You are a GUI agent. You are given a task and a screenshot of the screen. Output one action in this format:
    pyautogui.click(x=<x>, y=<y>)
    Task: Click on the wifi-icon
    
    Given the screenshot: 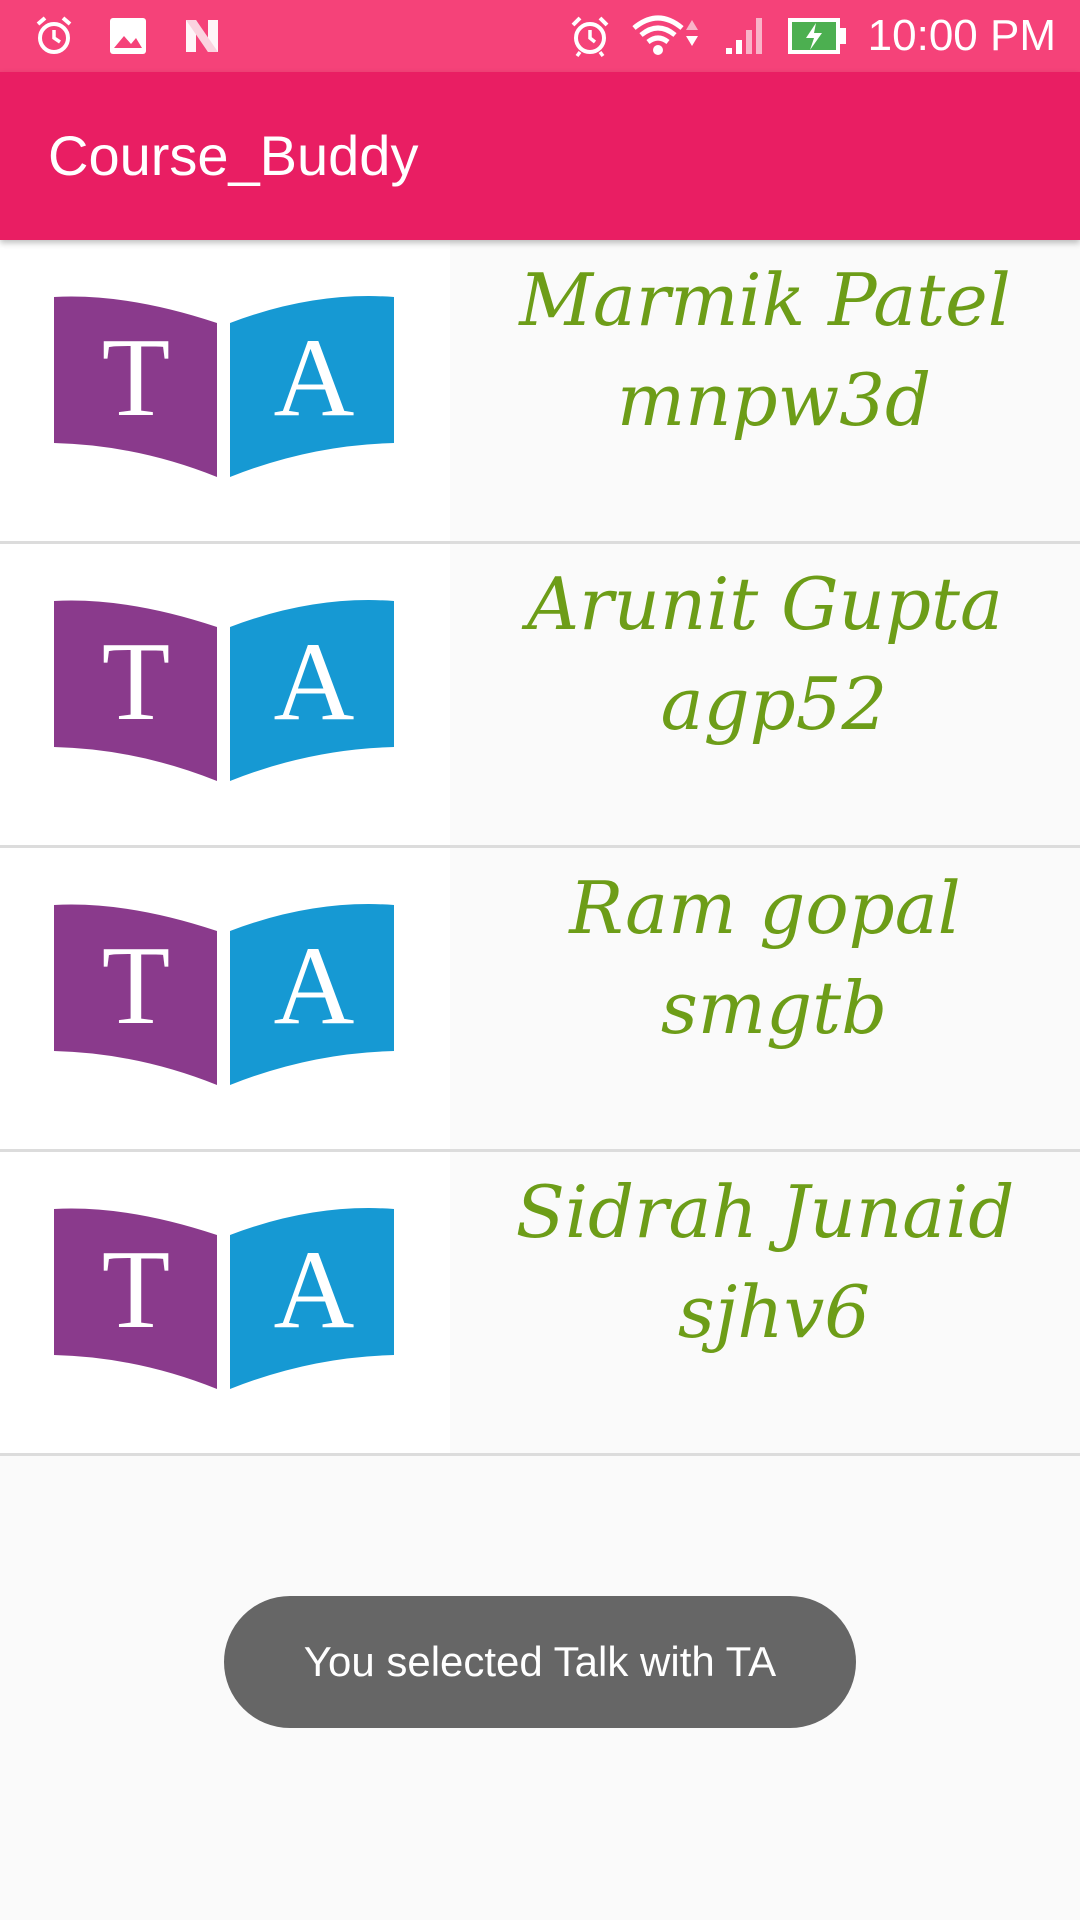 What is the action you would take?
    pyautogui.click(x=665, y=35)
    